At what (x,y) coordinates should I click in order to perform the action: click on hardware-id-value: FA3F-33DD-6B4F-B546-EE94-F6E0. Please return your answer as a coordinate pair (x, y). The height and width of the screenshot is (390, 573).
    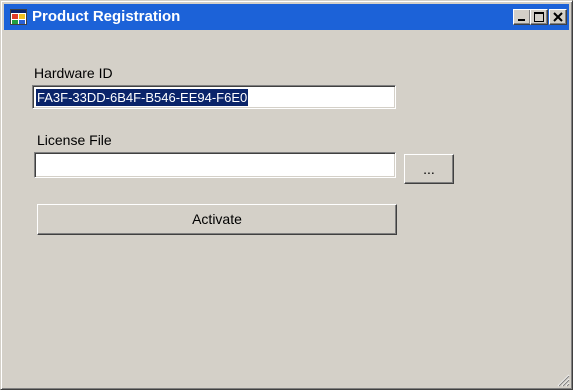
    Looking at the image, I should click on (142, 97).